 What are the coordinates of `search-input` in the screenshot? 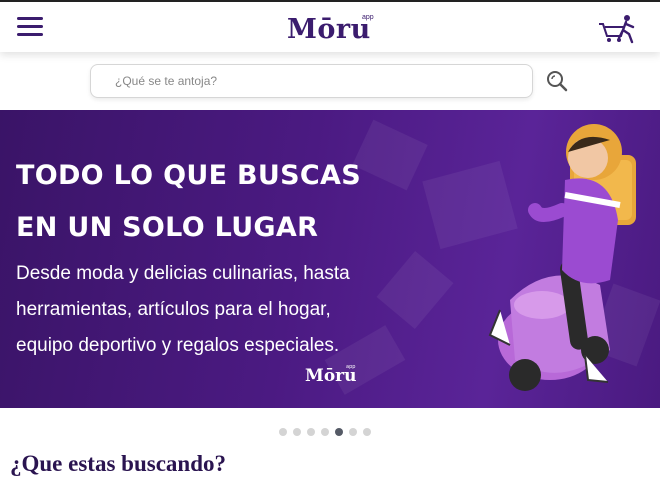 It's located at (311, 81).